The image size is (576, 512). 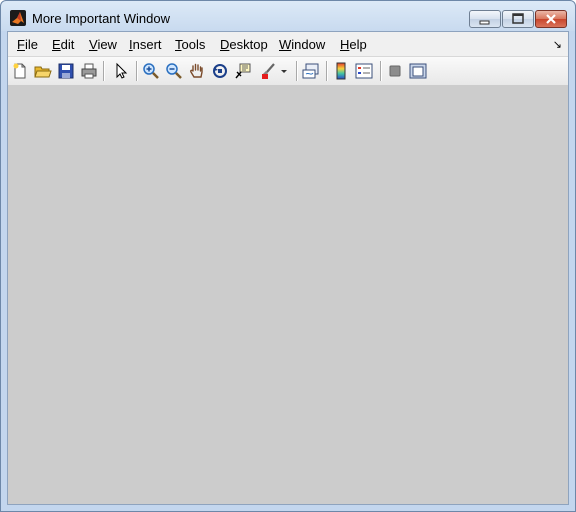 I want to click on hide-plot-tools-icon, so click(x=395, y=71).